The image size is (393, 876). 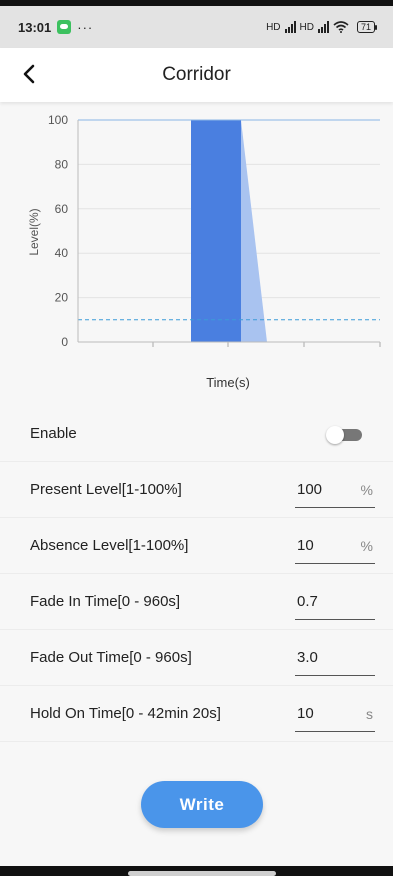 What do you see at coordinates (109, 545) in the screenshot?
I see `absence-level-label: Absence Level[1-100%]` at bounding box center [109, 545].